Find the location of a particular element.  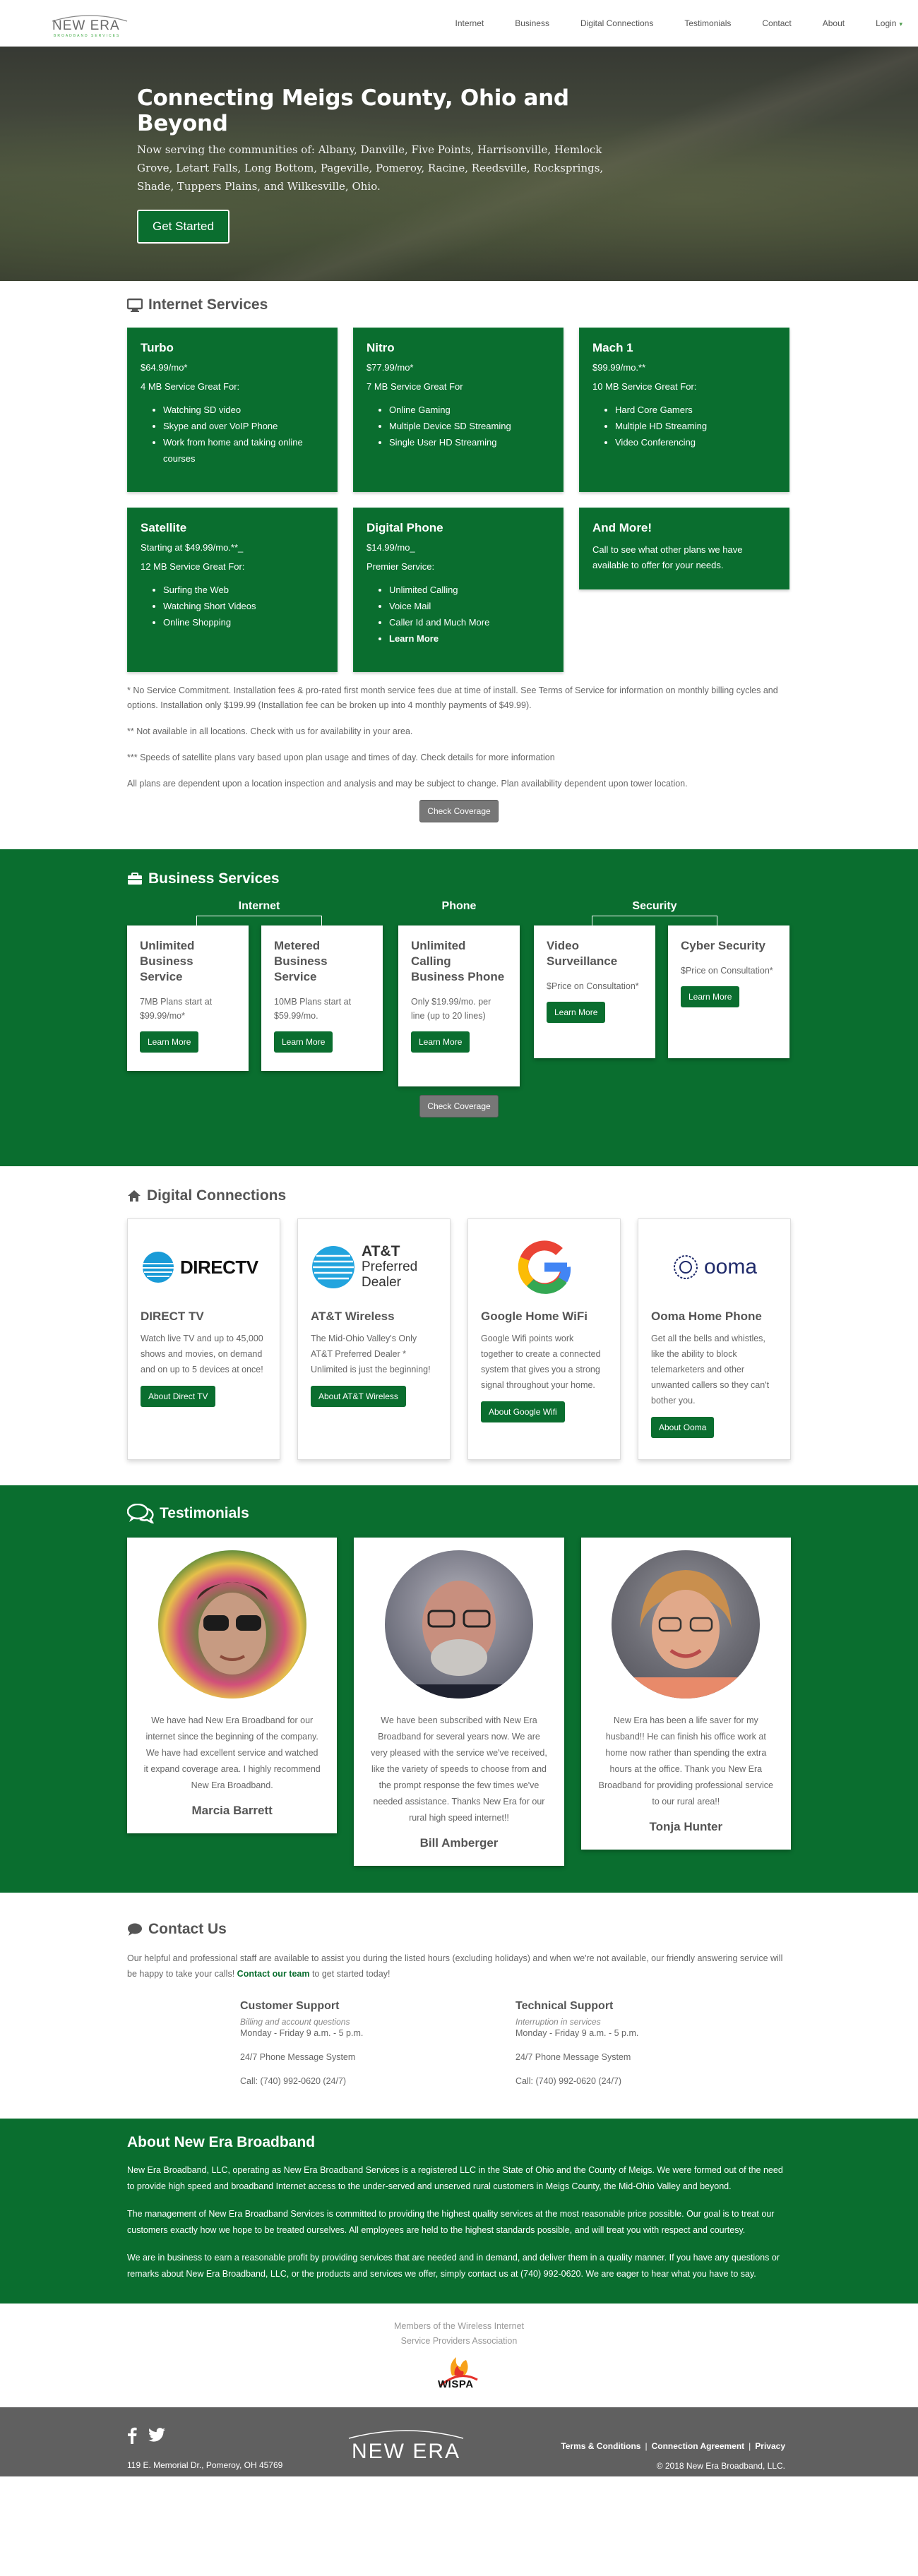

att-wordmark-line2: Preferred is located at coordinates (390, 1266).